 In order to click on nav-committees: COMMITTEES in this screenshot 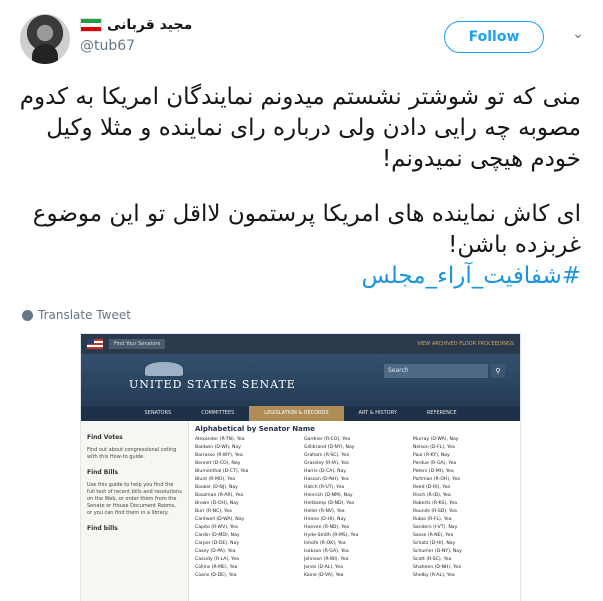, I will do `click(218, 413)`.